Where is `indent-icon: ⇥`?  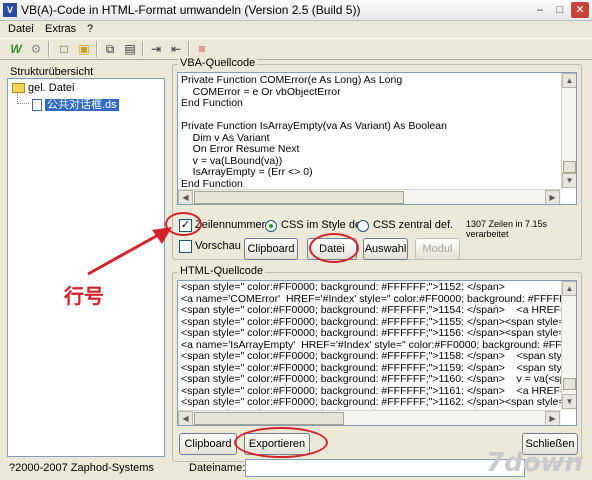 indent-icon: ⇥ is located at coordinates (156, 49).